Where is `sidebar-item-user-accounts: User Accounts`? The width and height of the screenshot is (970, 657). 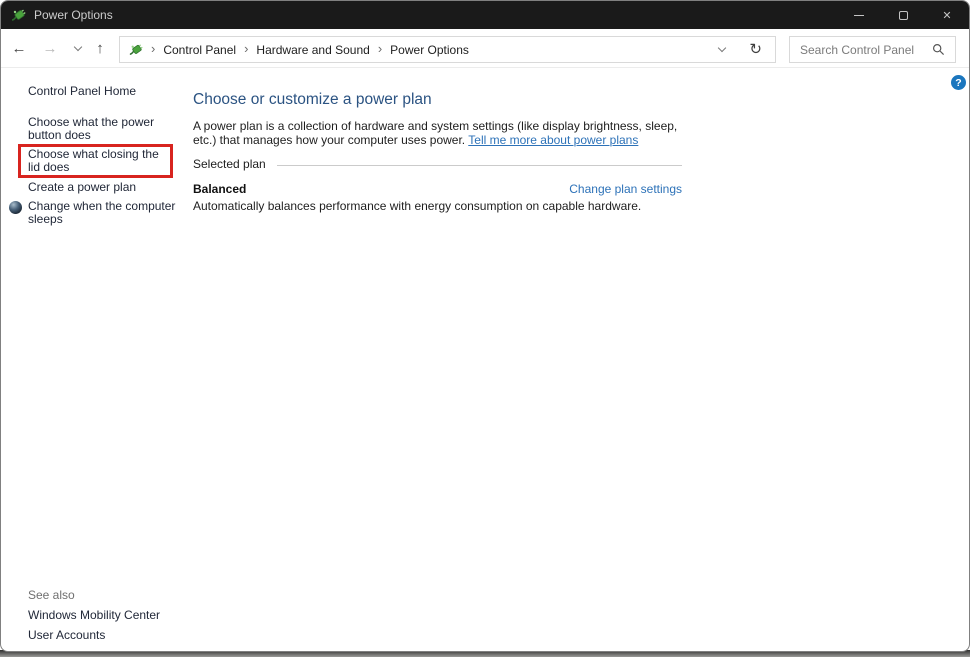
sidebar-item-user-accounts: User Accounts is located at coordinates (94, 635).